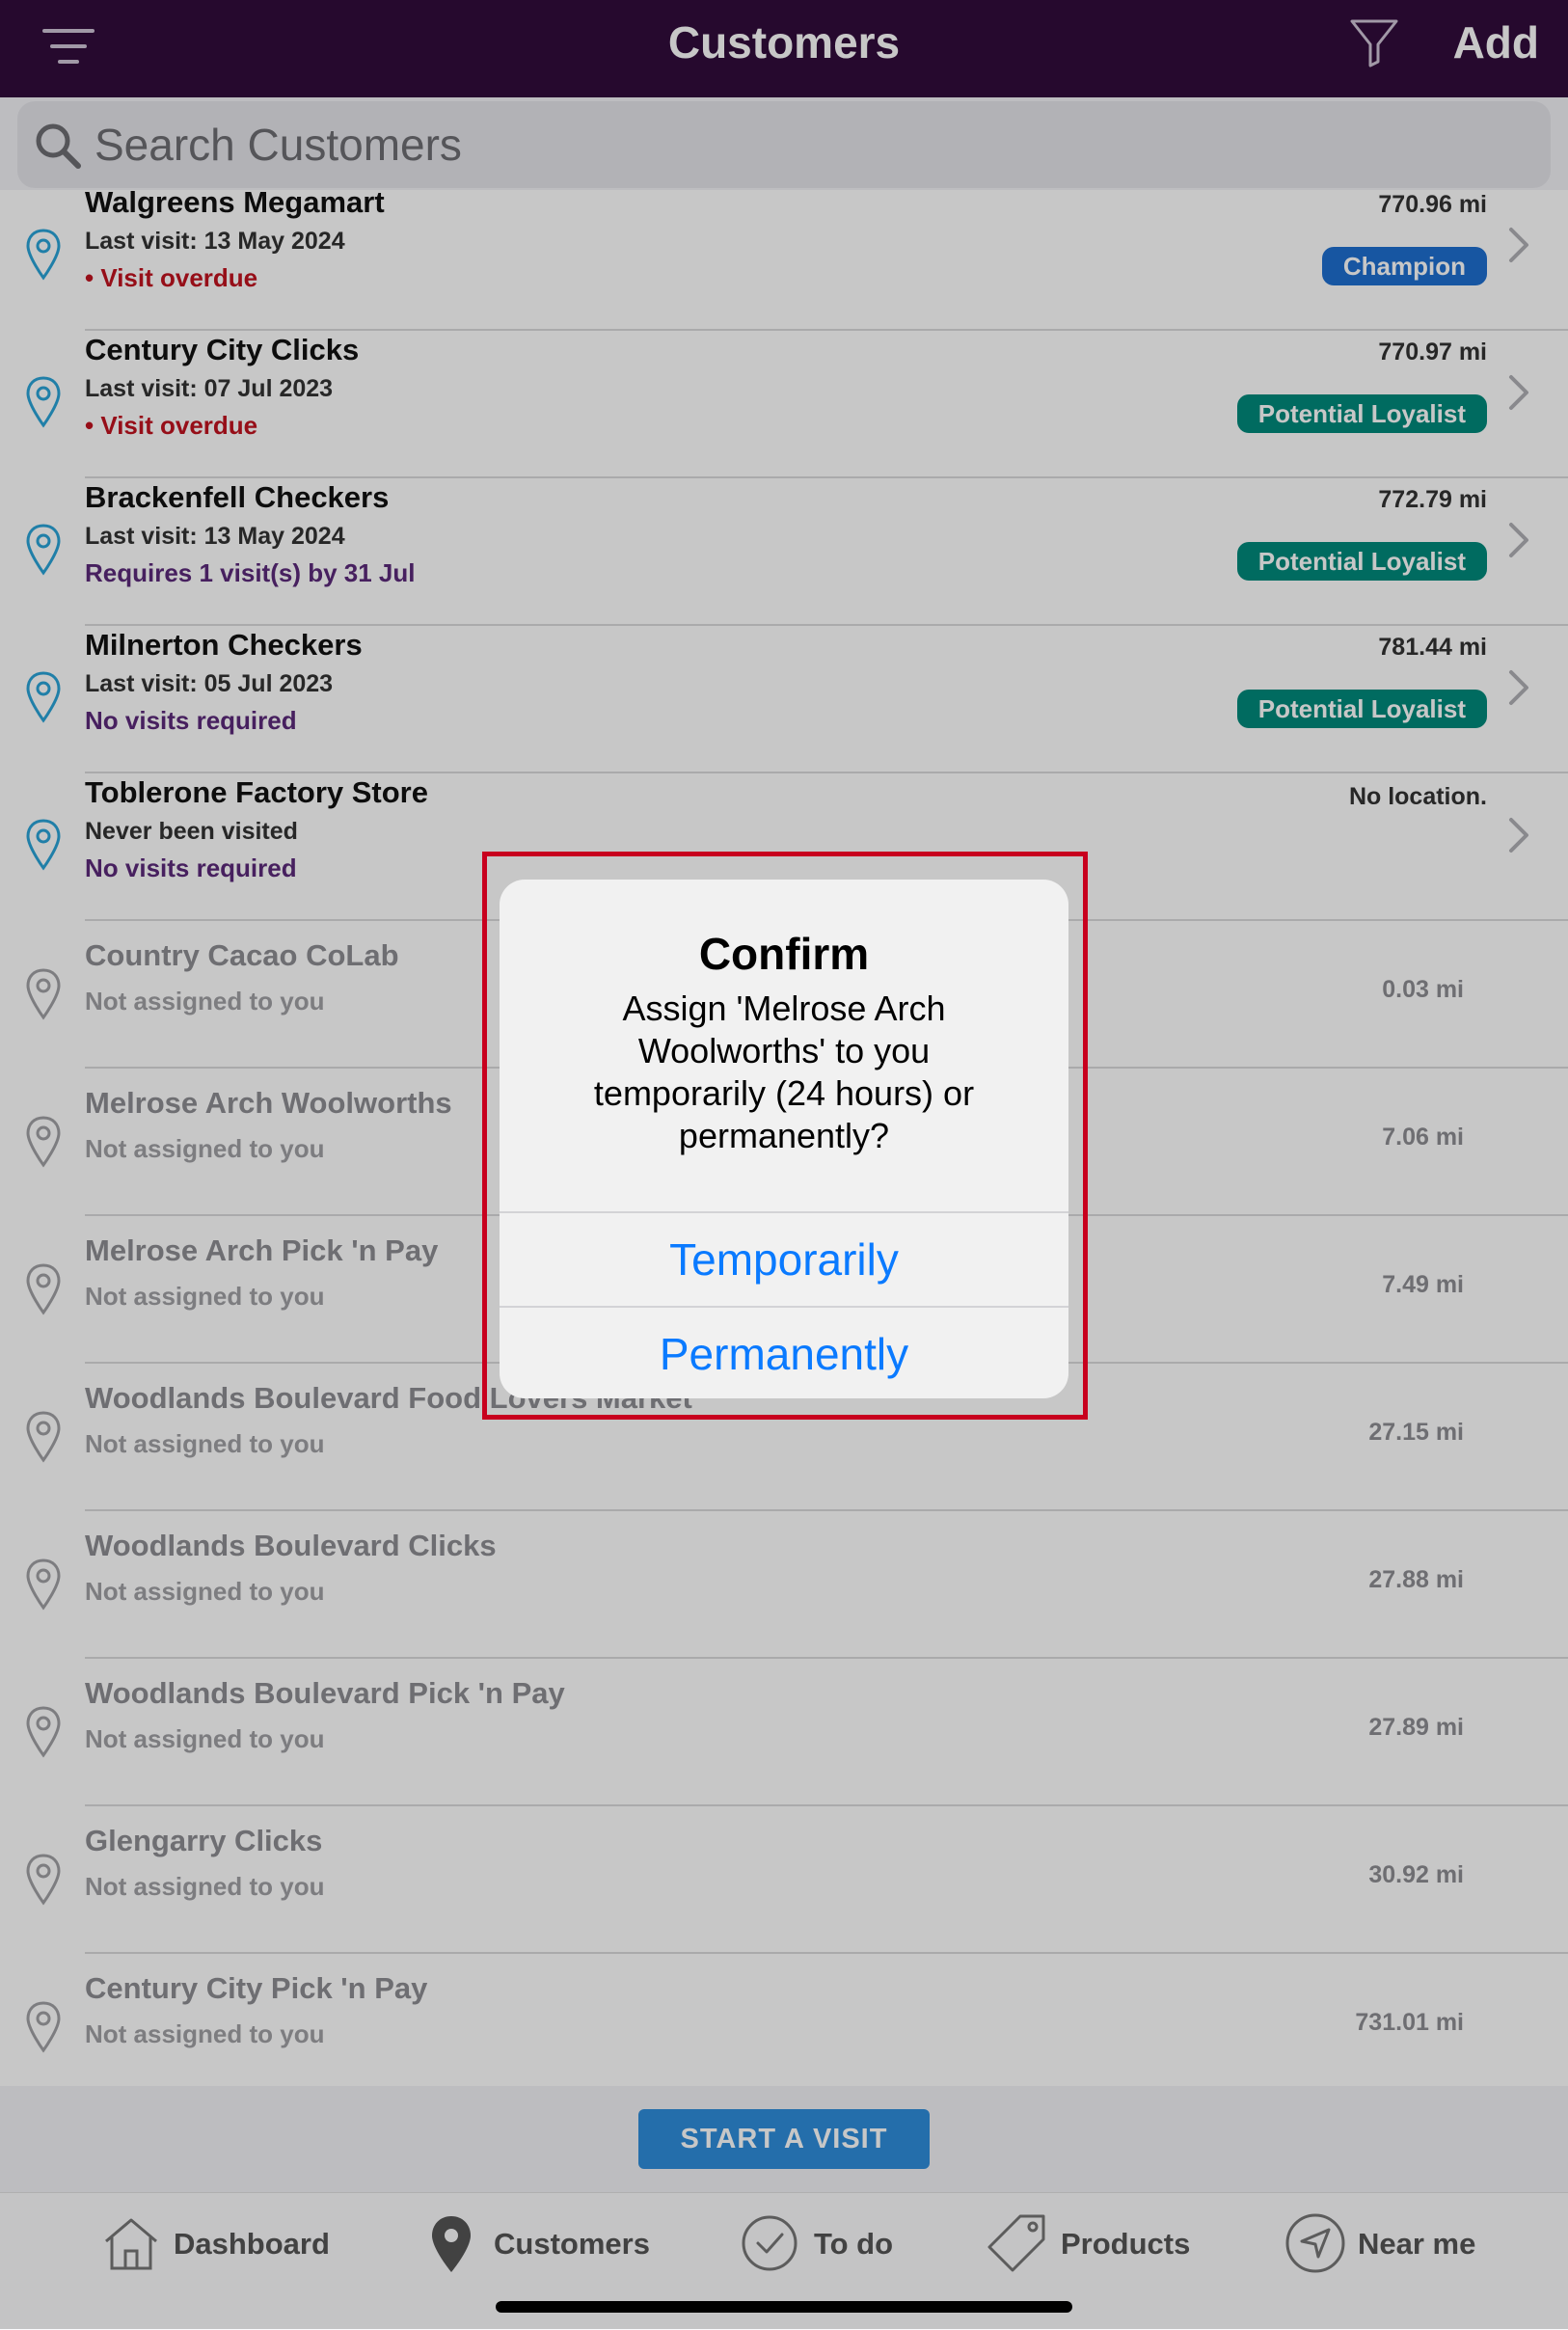  What do you see at coordinates (784, 1352) in the screenshot?
I see `permanently-button: Permanently` at bounding box center [784, 1352].